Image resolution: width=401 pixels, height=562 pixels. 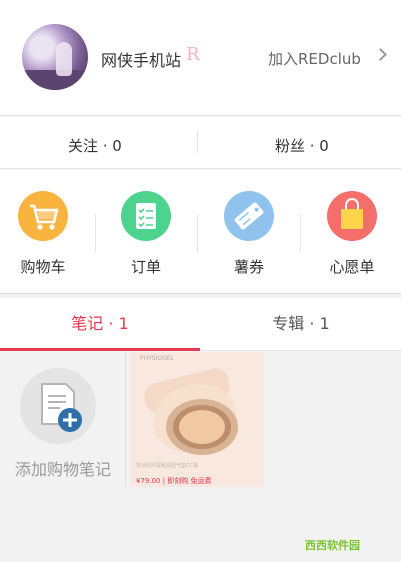 What do you see at coordinates (380, 54) in the screenshot?
I see `chevron-right-icon` at bounding box center [380, 54].